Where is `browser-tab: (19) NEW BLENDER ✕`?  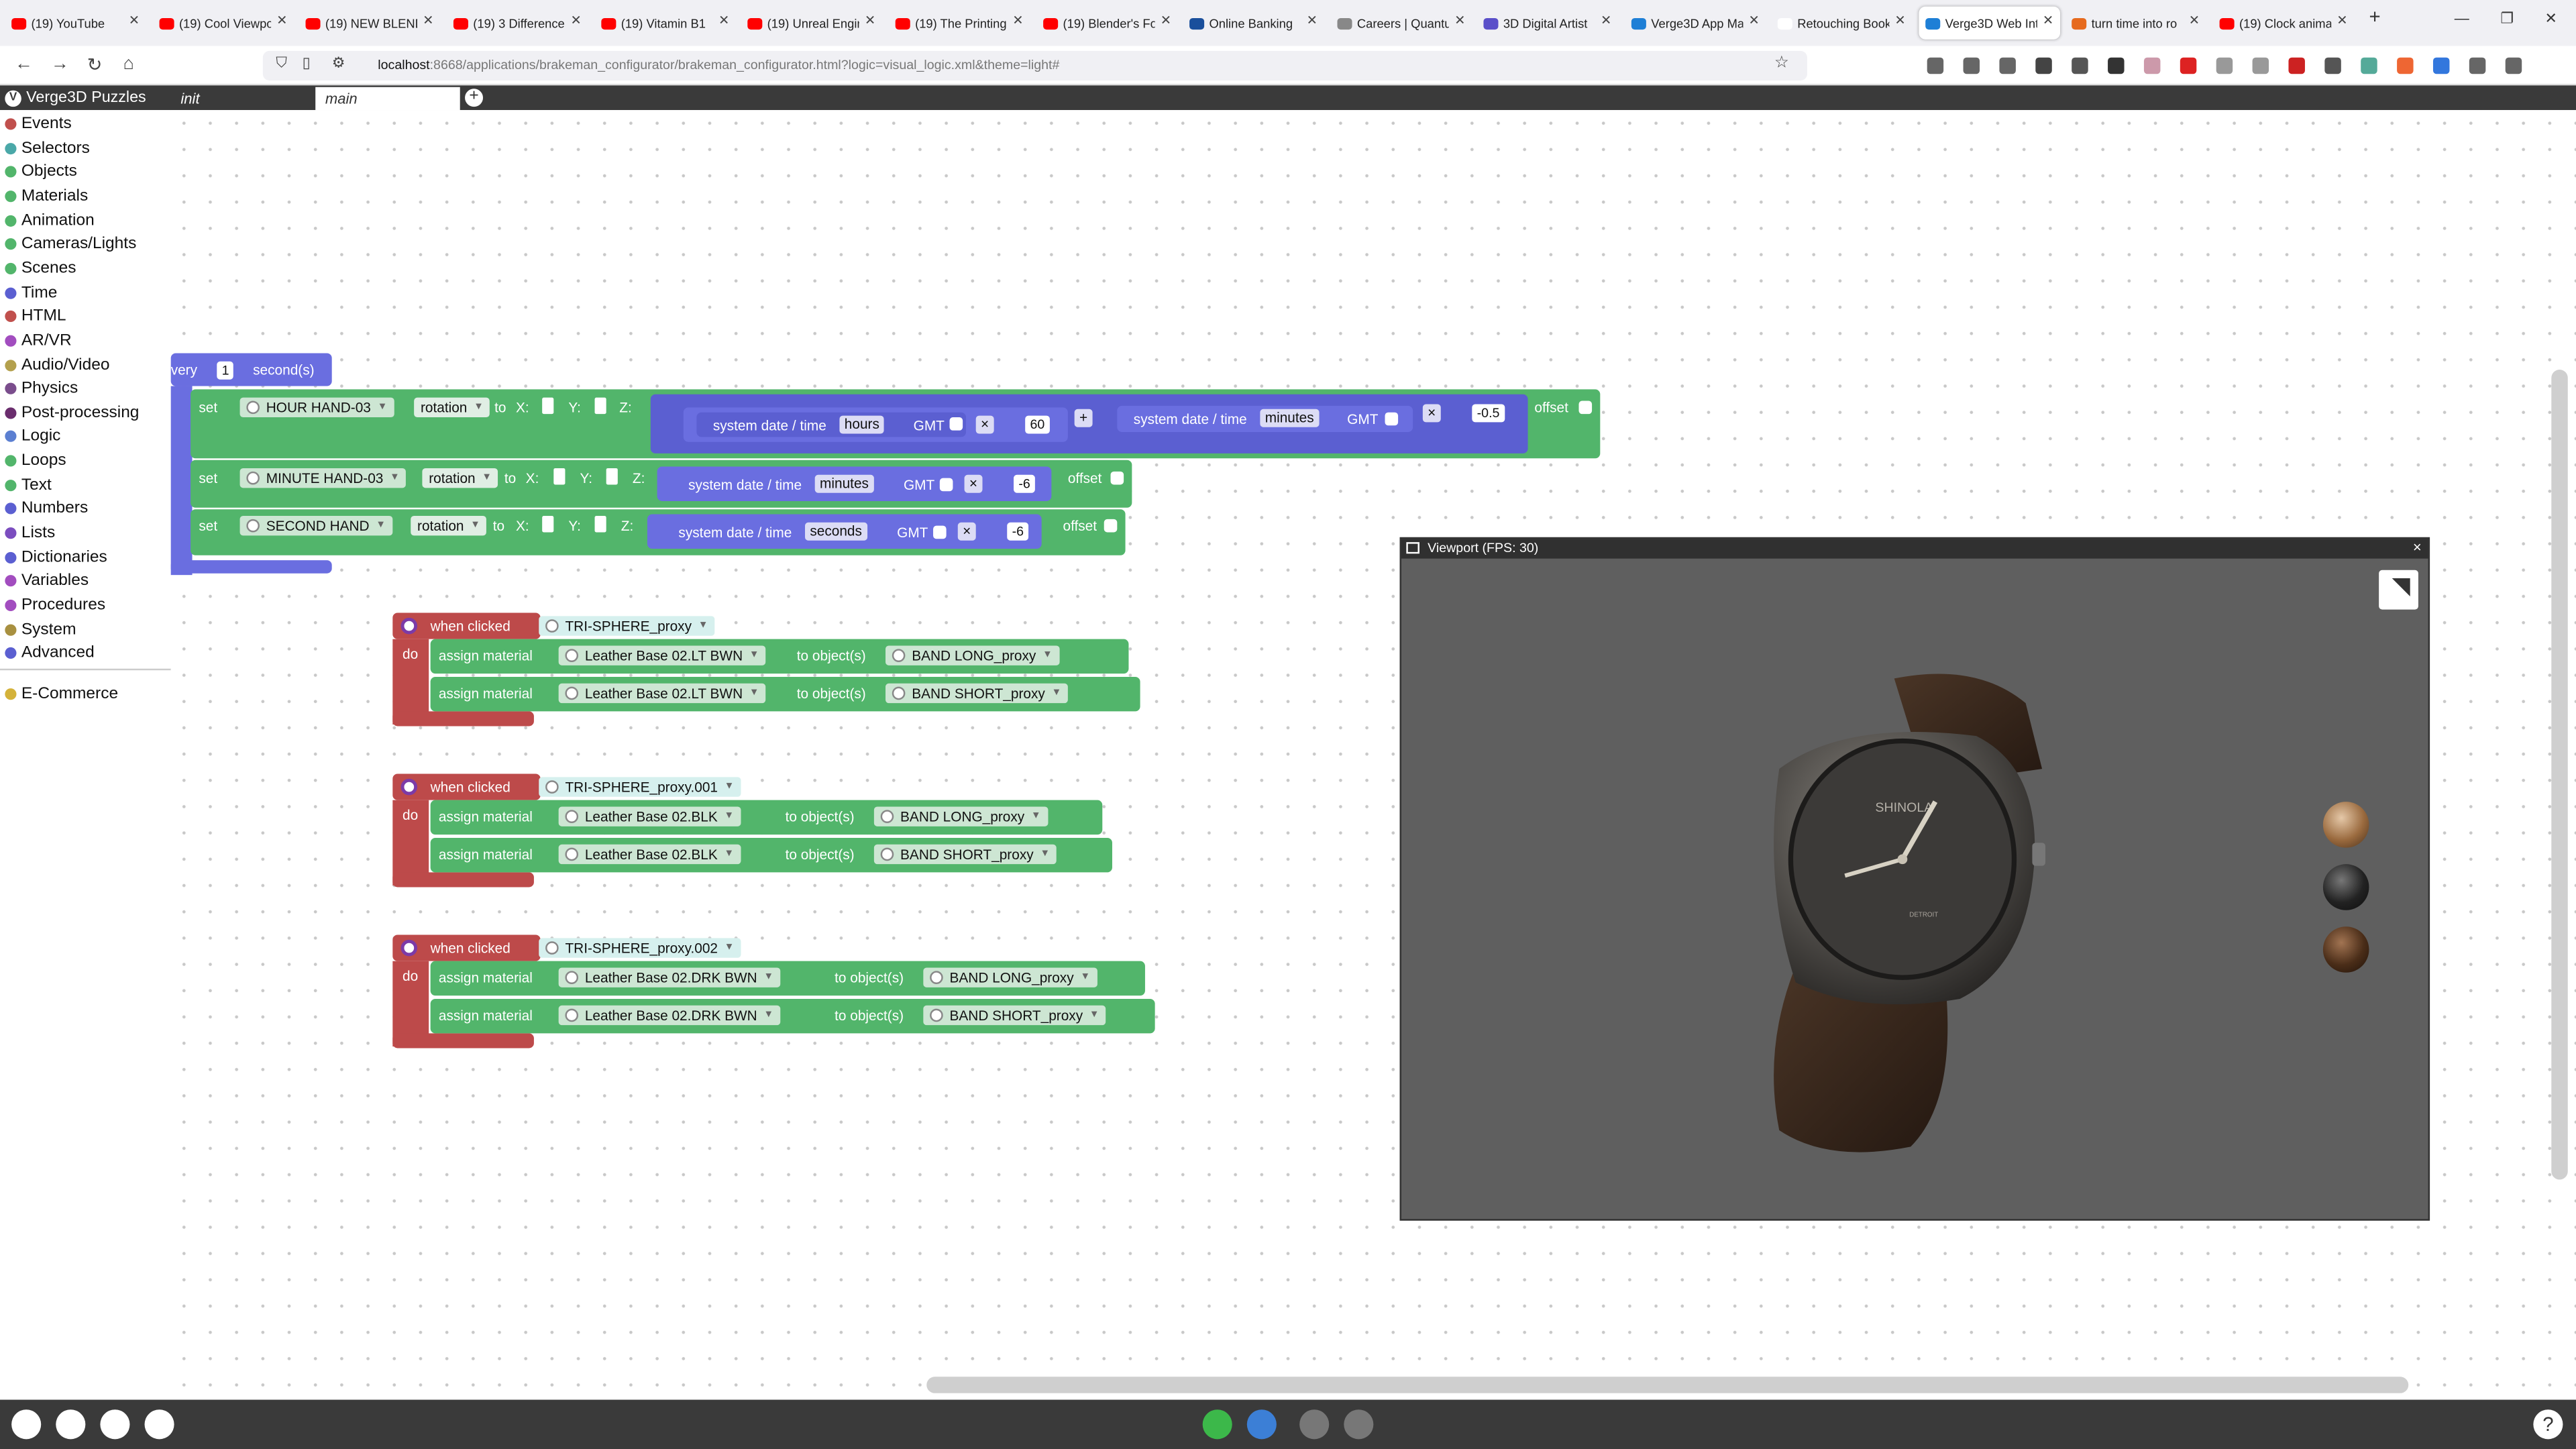
browser-tab: (19) NEW BLENDER ✕ is located at coordinates (370, 23).